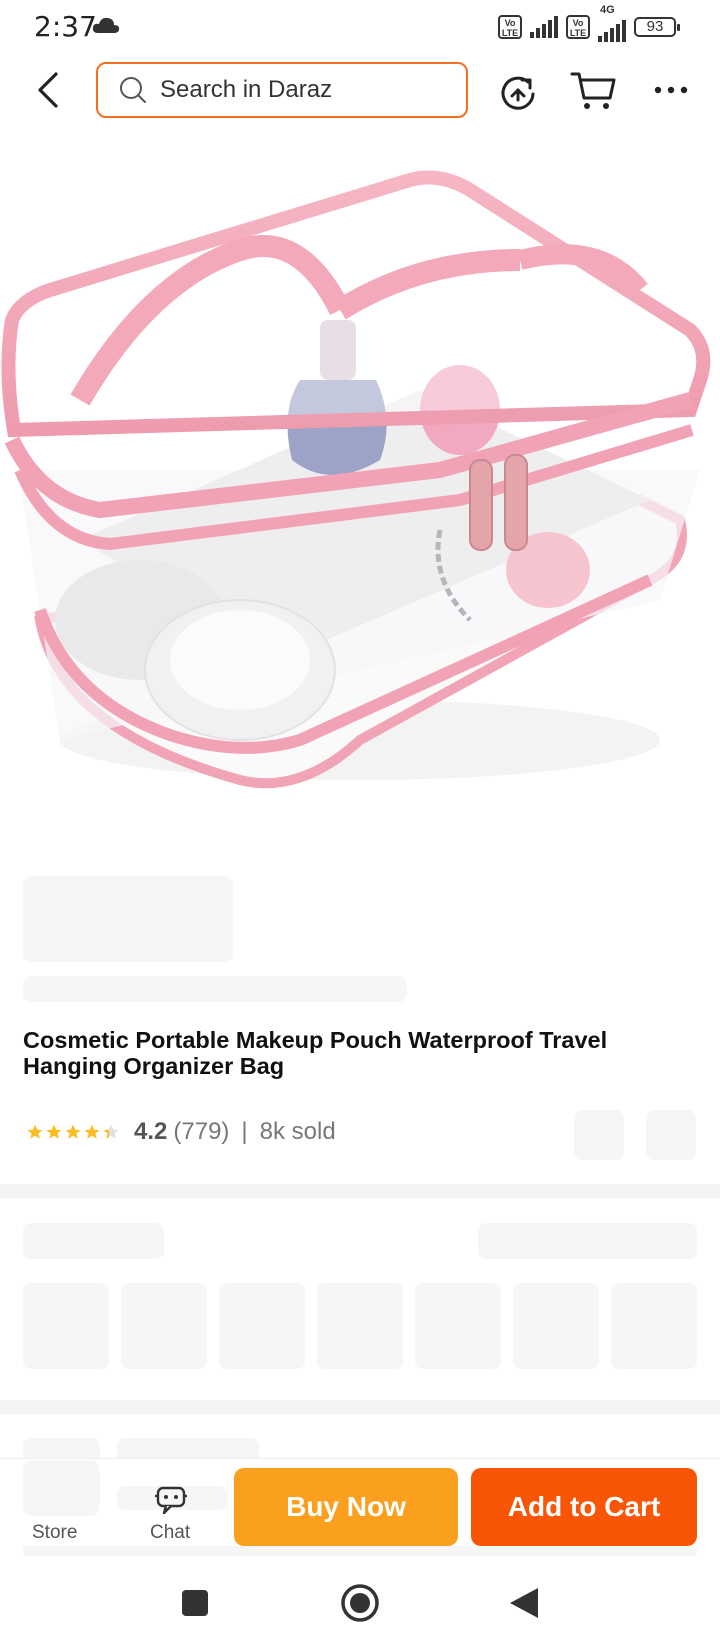  What do you see at coordinates (612, 23) in the screenshot?
I see `signal-4g-icon: 4G` at bounding box center [612, 23].